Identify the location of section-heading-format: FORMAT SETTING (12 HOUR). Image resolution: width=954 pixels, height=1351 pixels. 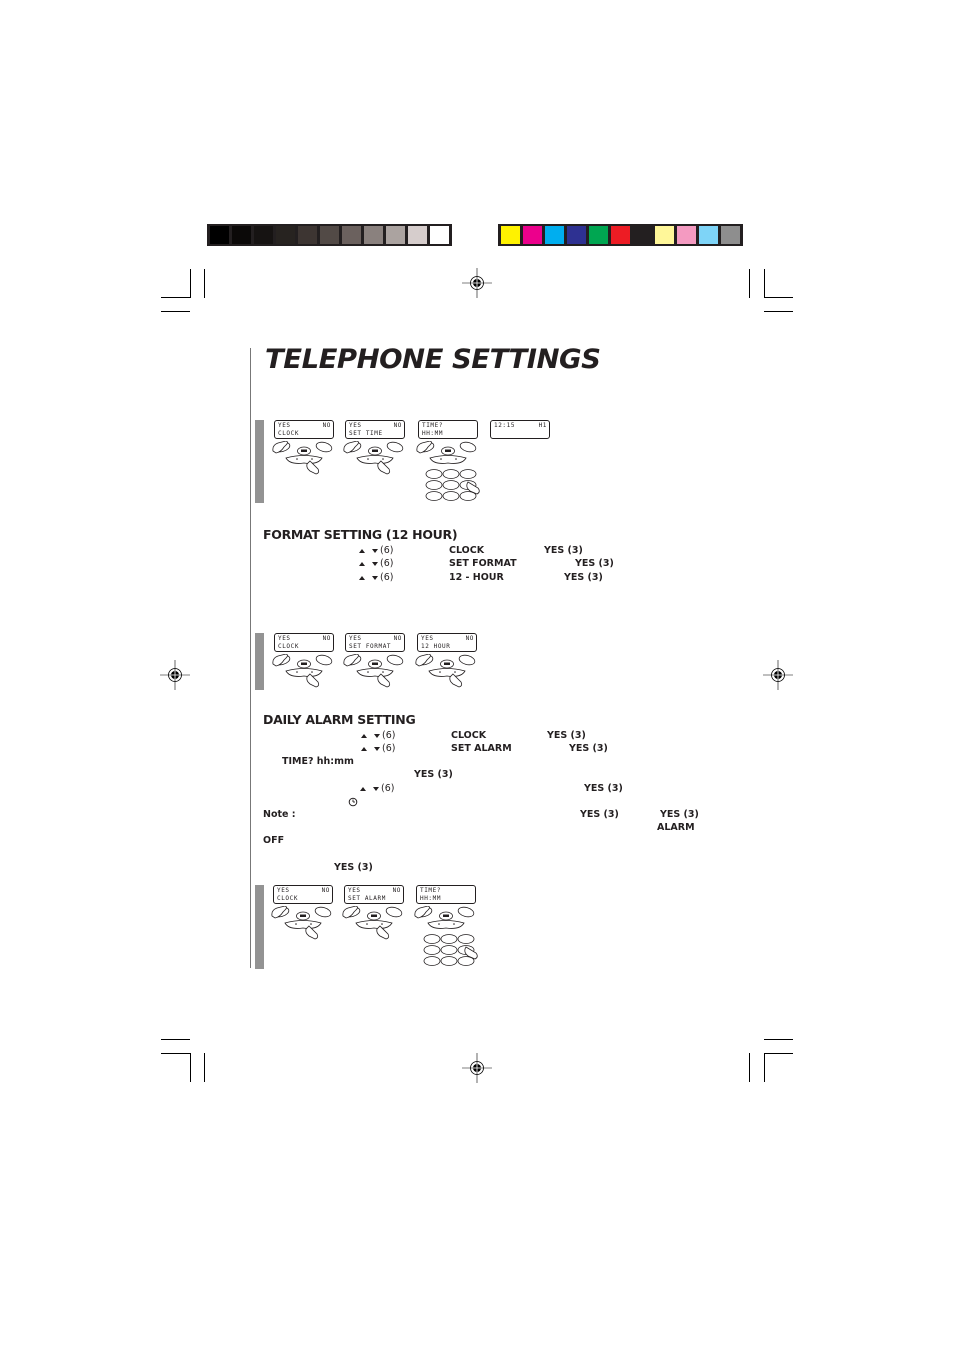
(360, 534).